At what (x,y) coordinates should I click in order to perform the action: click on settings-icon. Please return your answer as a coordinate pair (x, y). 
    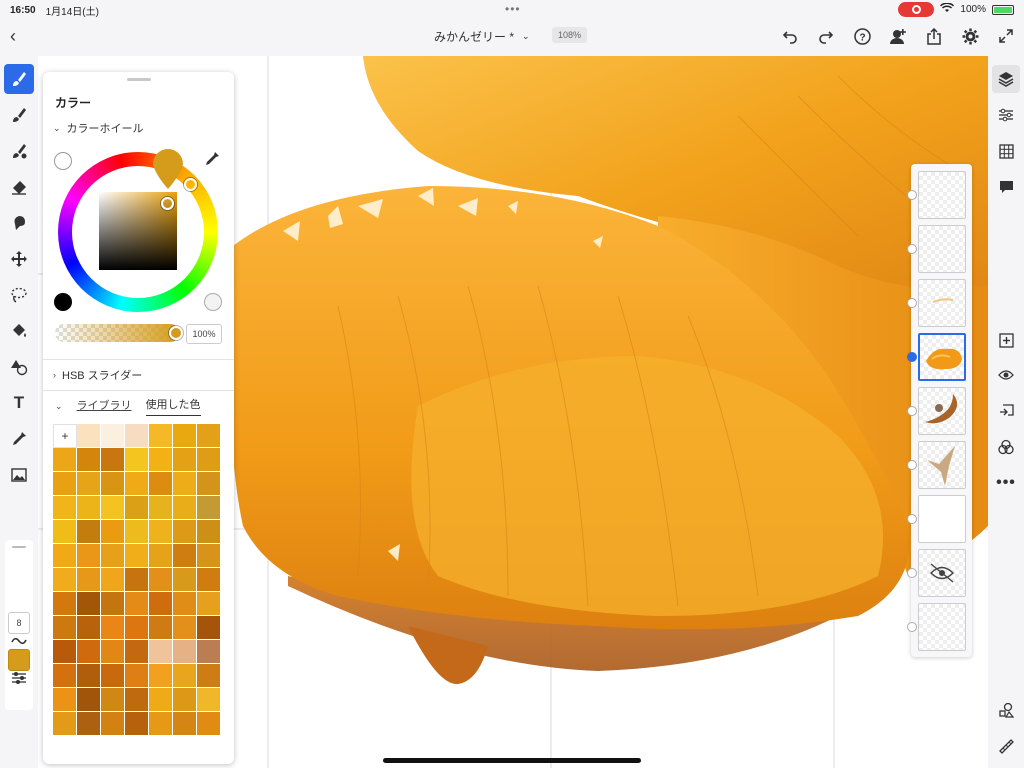
    Looking at the image, I should click on (970, 36).